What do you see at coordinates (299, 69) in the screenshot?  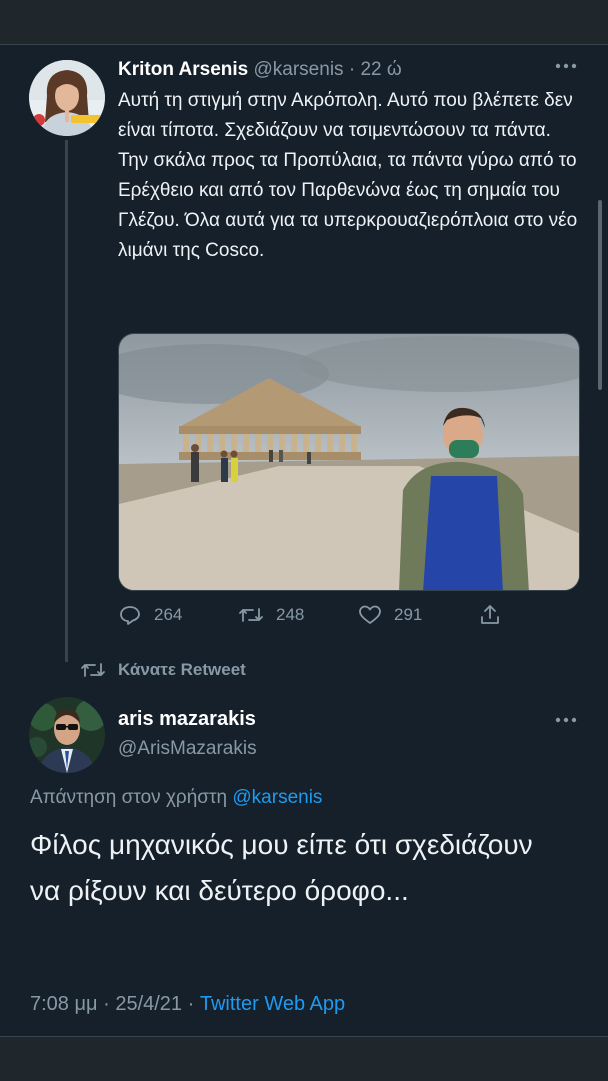 I see `author-handle: @karsenis` at bounding box center [299, 69].